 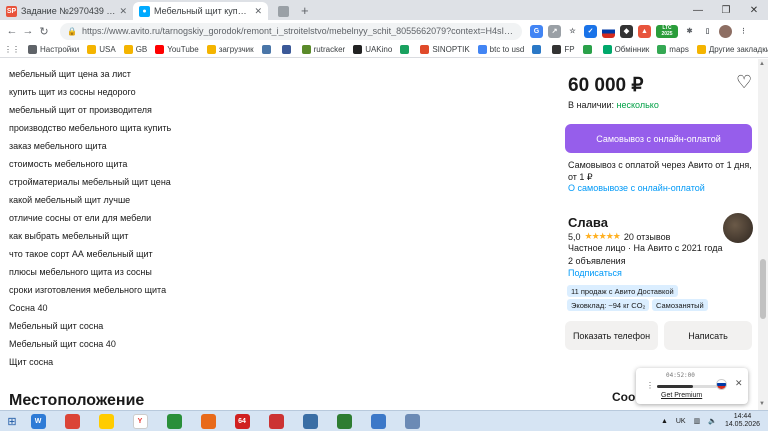 What do you see at coordinates (66, 11) in the screenshot?
I see `tab-task: SP Задание №2970439 - просмотр з ✕` at bounding box center [66, 11].